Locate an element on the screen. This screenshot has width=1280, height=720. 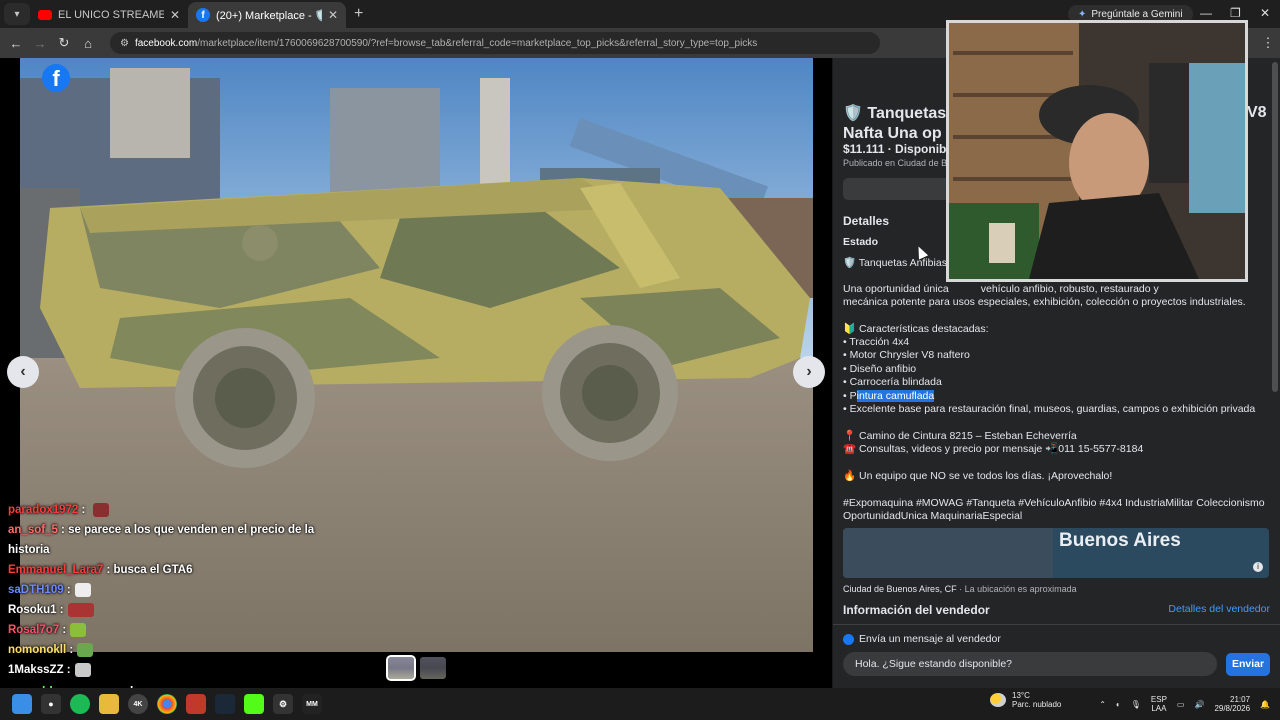
chat-line: historia is located at coordinates (168, 550).